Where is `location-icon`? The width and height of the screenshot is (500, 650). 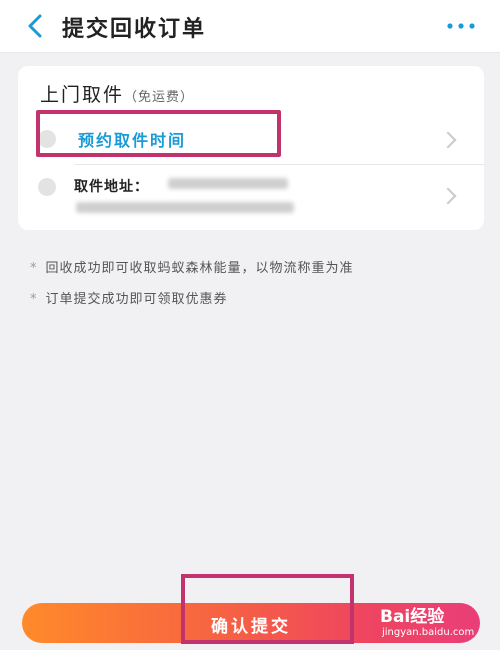 location-icon is located at coordinates (47, 187).